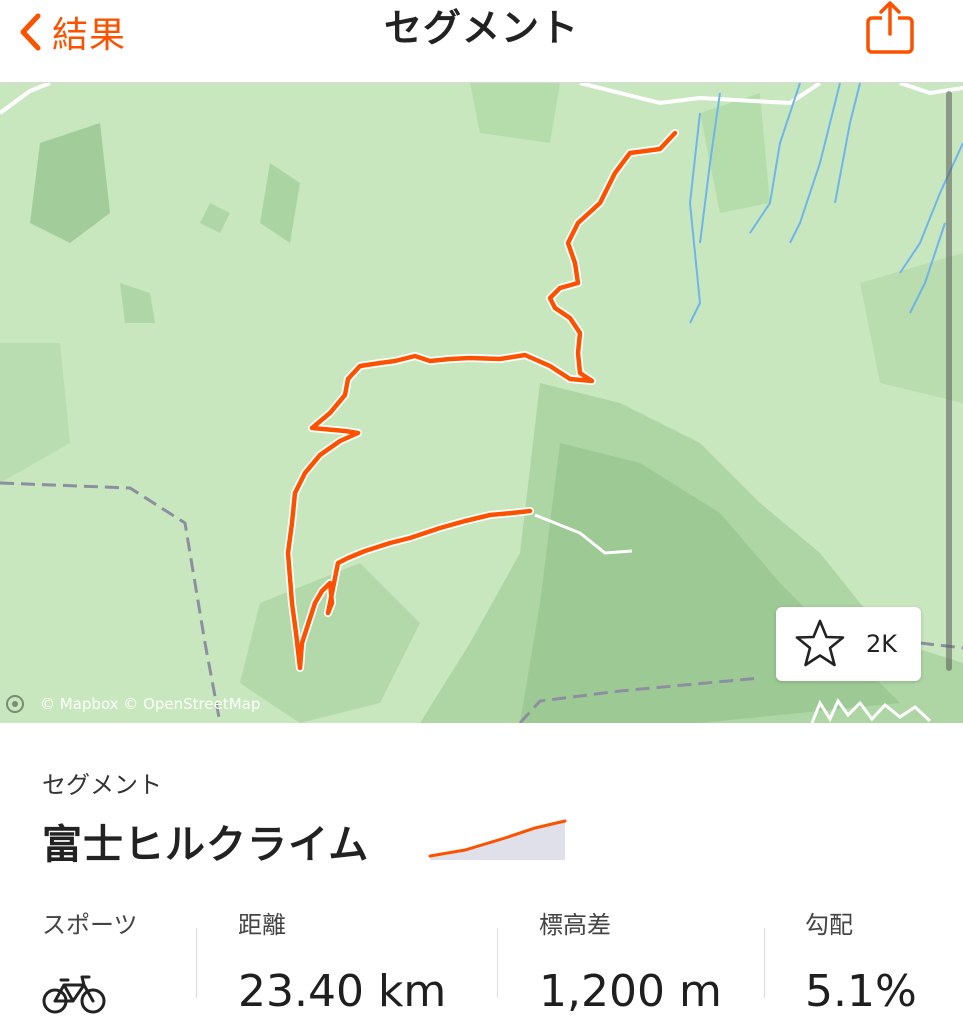  Describe the element at coordinates (820, 643) in the screenshot. I see `star-icon` at that location.